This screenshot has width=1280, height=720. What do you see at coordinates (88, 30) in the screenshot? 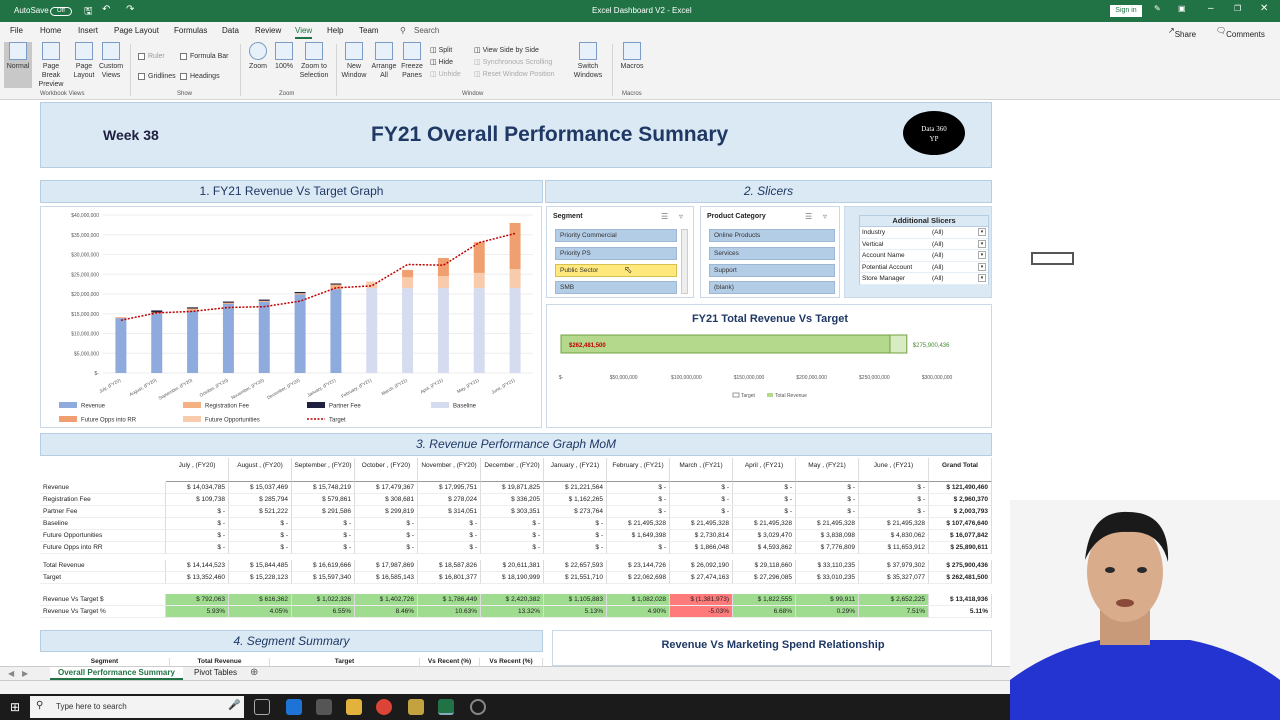
I see `tab-insert: Insert` at bounding box center [88, 30].